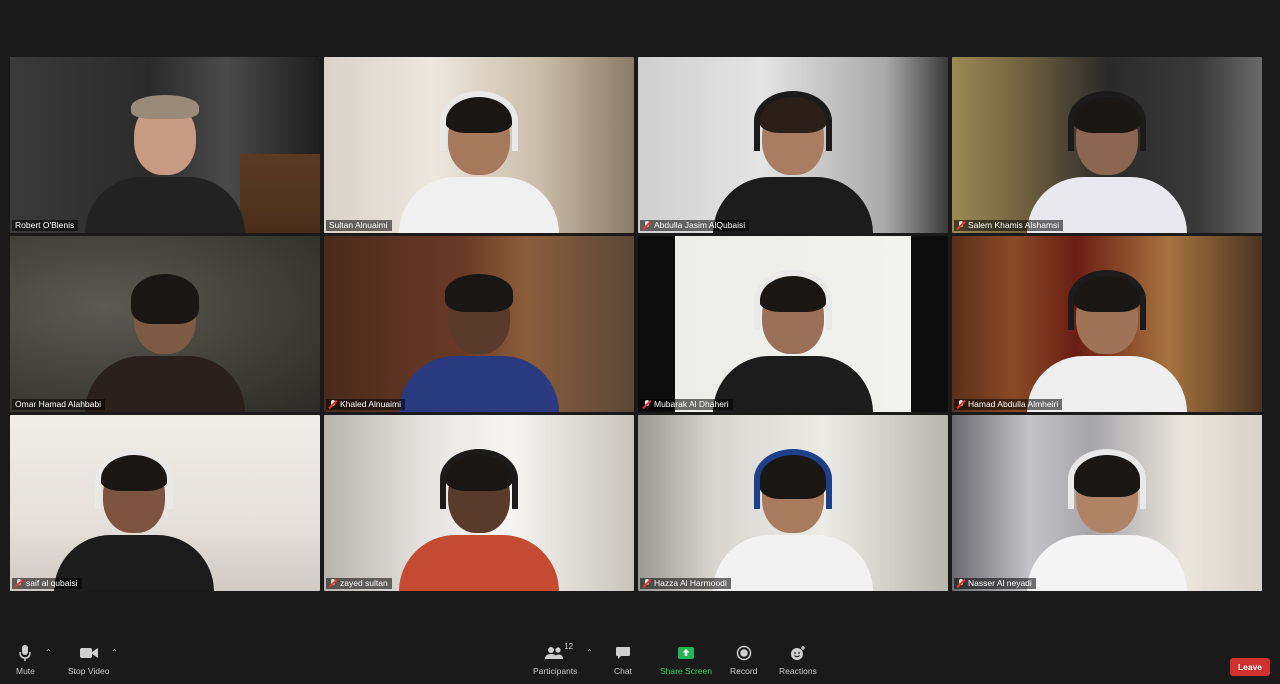 The image size is (1280, 684). What do you see at coordinates (1014, 225) in the screenshot?
I see `participant-name: Salem Khamis Alshamsi` at bounding box center [1014, 225].